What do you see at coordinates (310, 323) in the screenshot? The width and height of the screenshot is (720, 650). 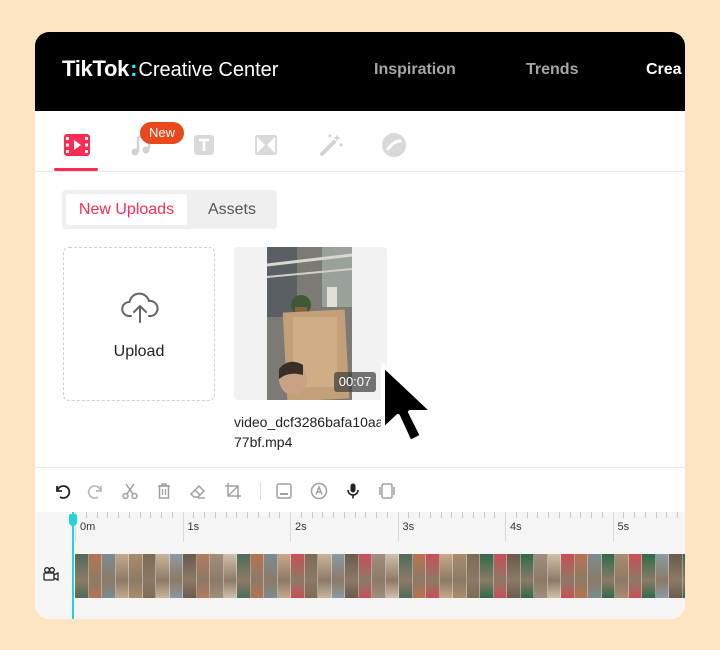 I see `video-thumbnail-card: 00:07` at bounding box center [310, 323].